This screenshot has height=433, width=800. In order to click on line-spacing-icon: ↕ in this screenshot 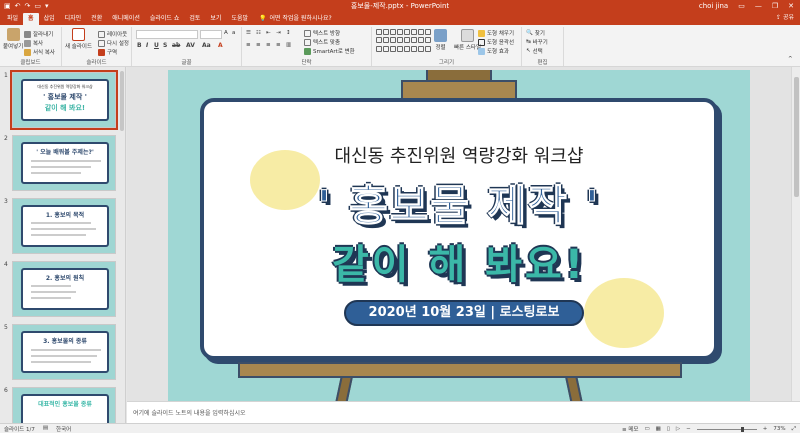, I will do `click(288, 33)`.